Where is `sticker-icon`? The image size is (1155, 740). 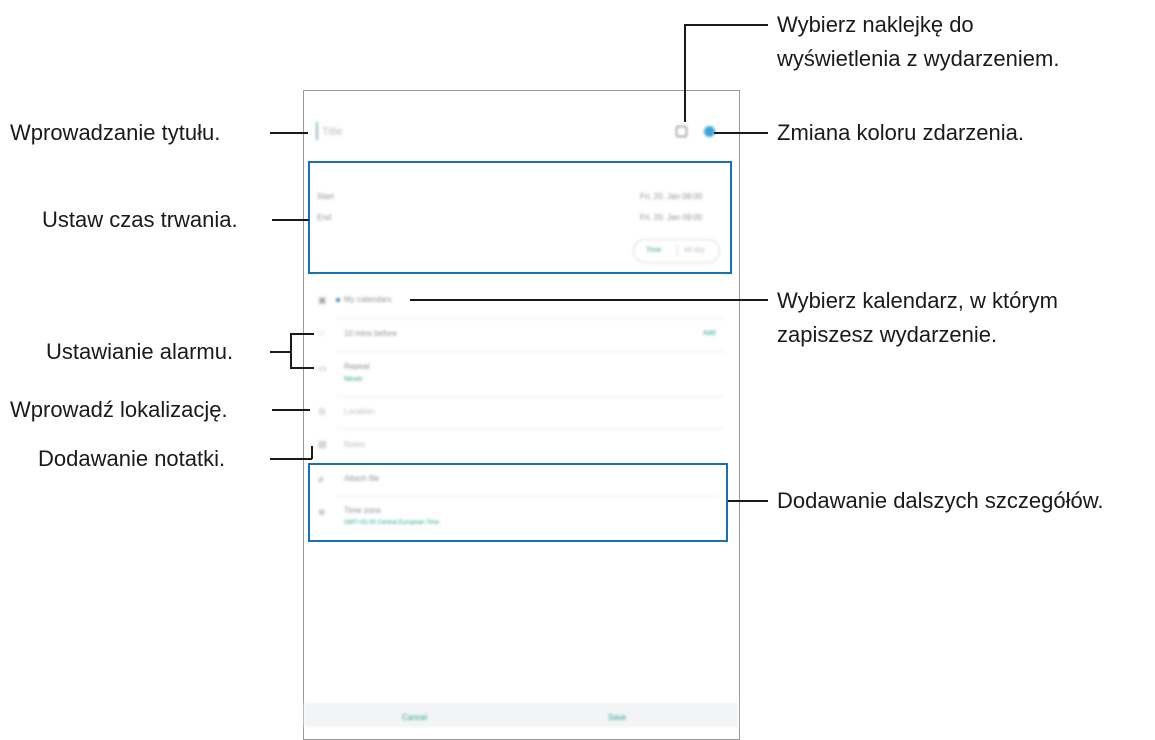
sticker-icon is located at coordinates (681, 131).